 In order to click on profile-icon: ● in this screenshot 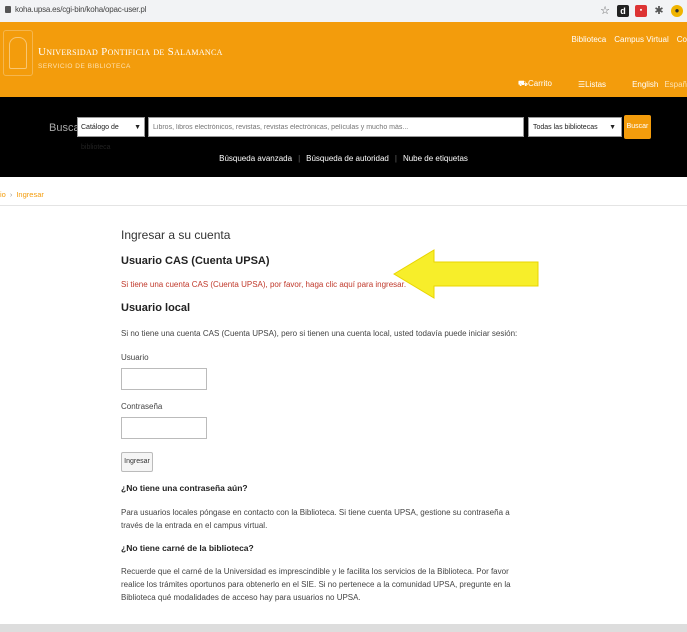, I will do `click(677, 11)`.